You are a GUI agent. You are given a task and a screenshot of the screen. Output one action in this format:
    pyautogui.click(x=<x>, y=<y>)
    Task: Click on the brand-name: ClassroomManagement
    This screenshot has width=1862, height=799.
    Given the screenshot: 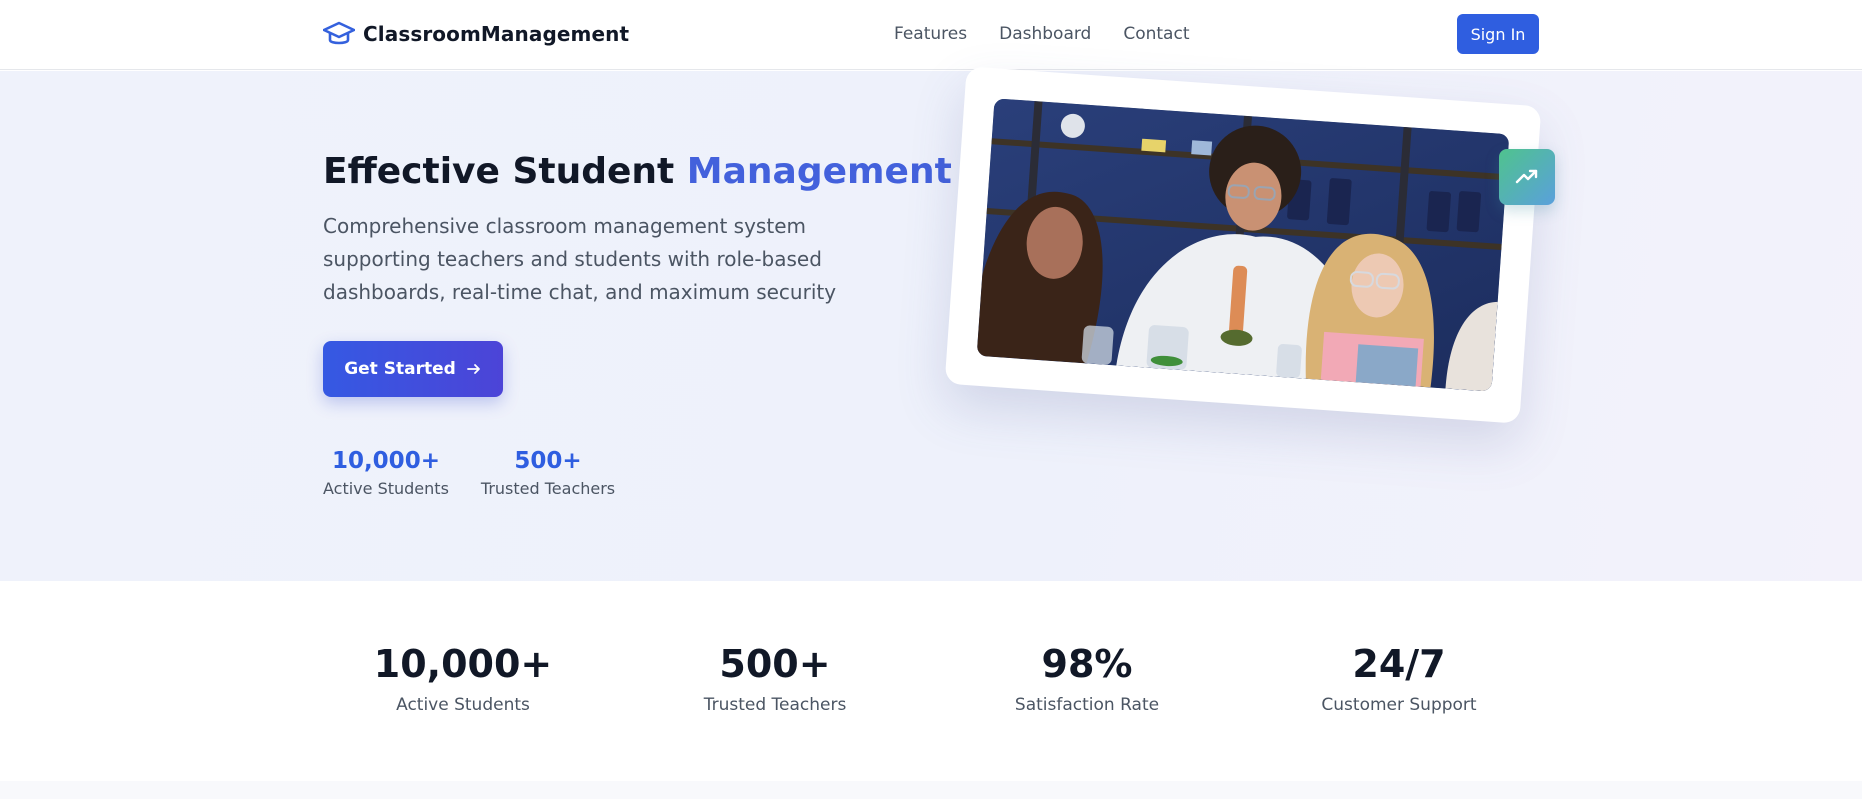 What is the action you would take?
    pyautogui.click(x=496, y=34)
    